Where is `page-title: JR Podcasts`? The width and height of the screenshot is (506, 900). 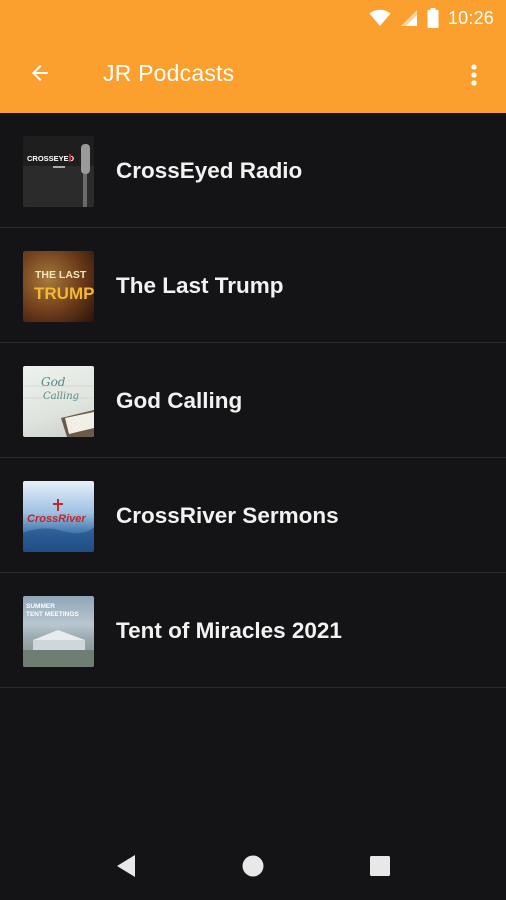
page-title: JR Podcasts is located at coordinates (169, 73).